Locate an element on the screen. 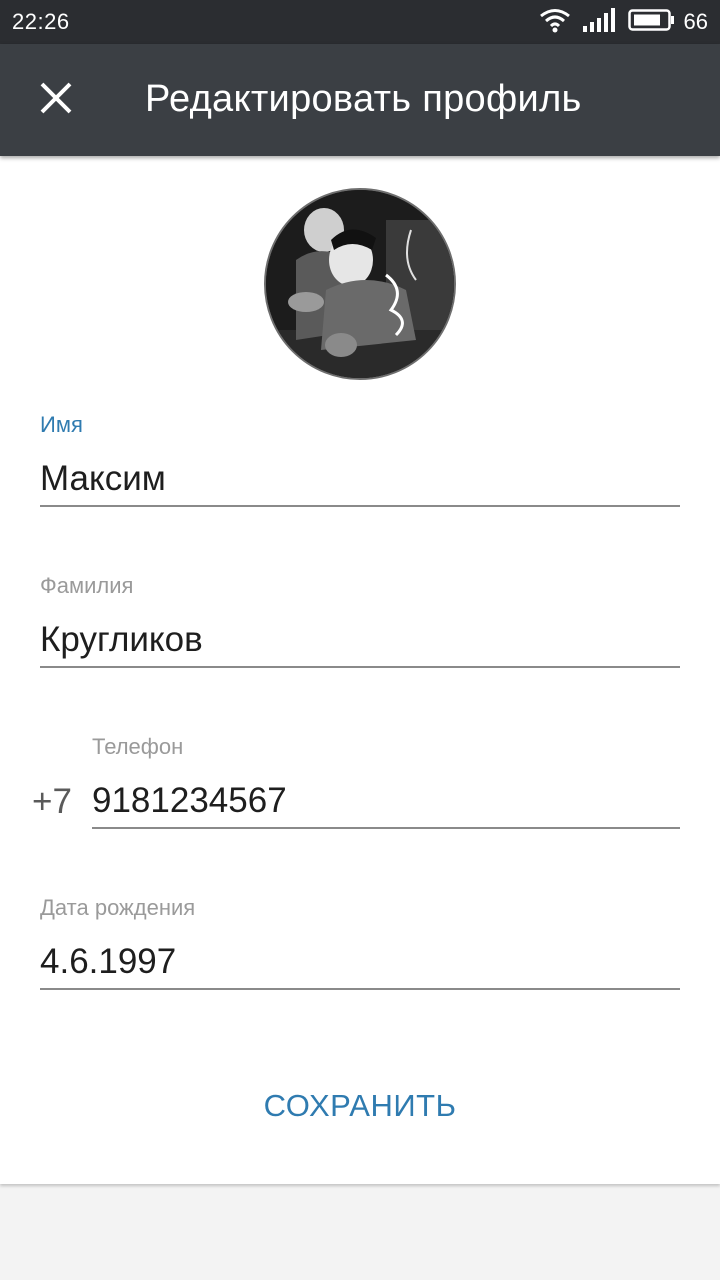 This screenshot has height=1280, width=720. status-bar: 22:26 66 is located at coordinates (360, 22).